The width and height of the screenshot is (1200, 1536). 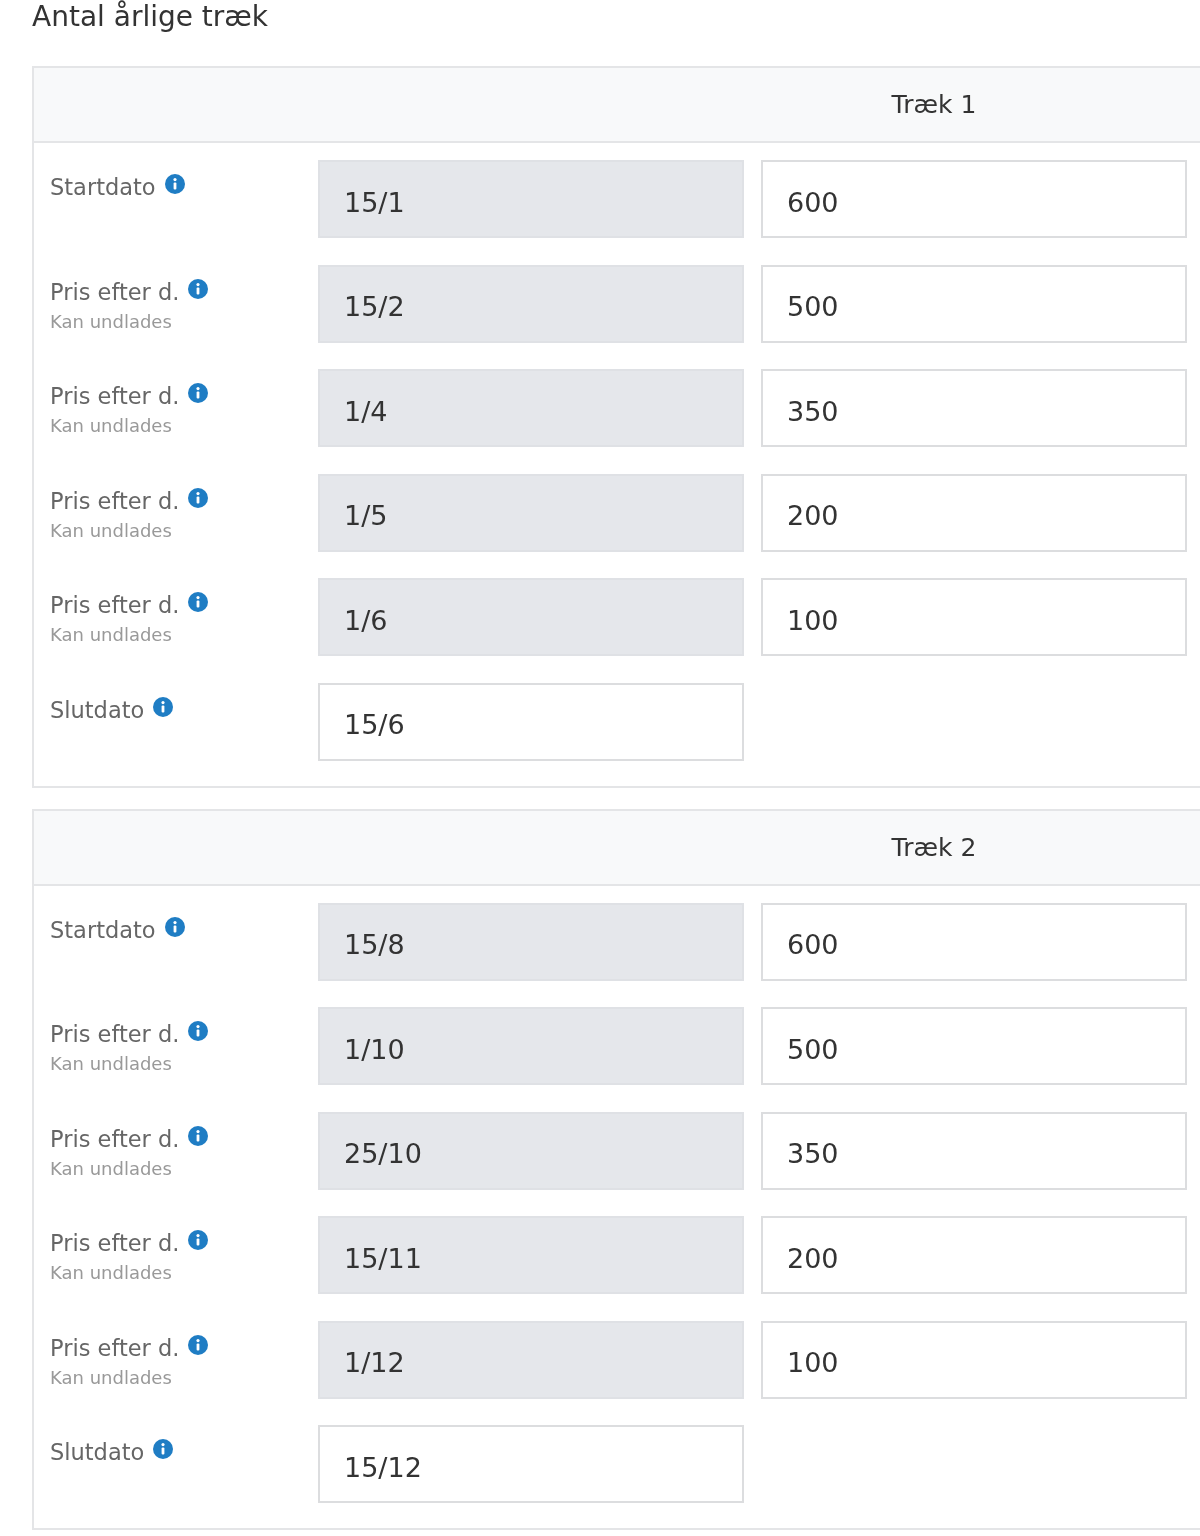 I want to click on date-field: 1/5, so click(x=531, y=512).